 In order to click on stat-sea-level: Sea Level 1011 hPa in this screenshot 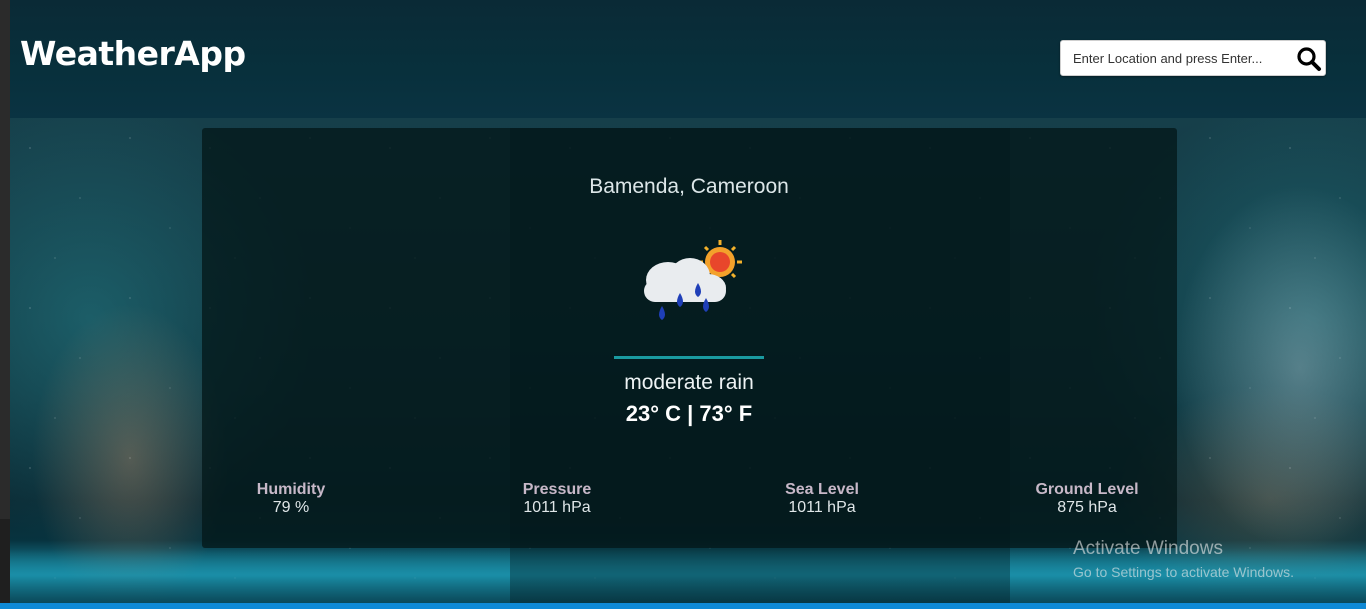, I will do `click(822, 499)`.